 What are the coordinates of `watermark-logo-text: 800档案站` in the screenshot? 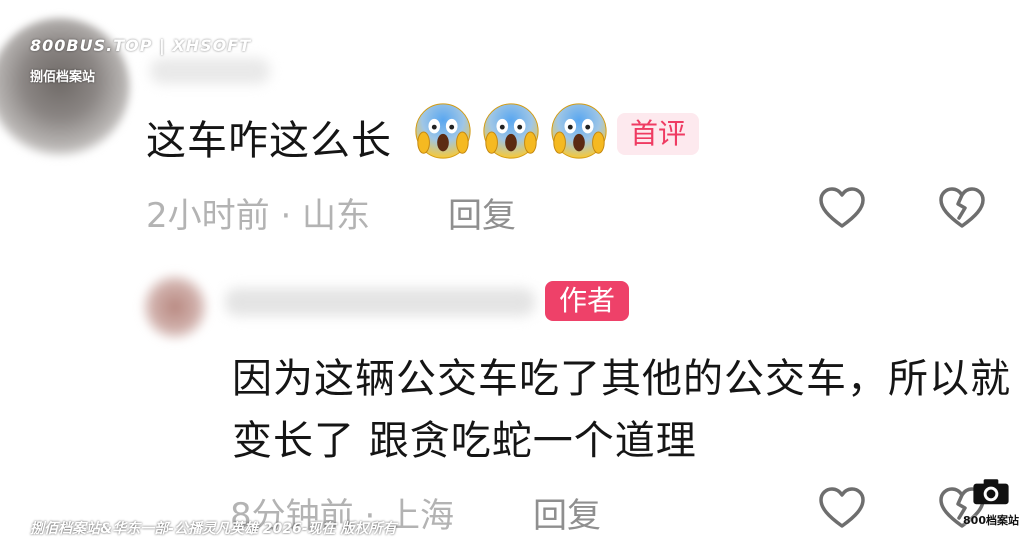 It's located at (991, 520).